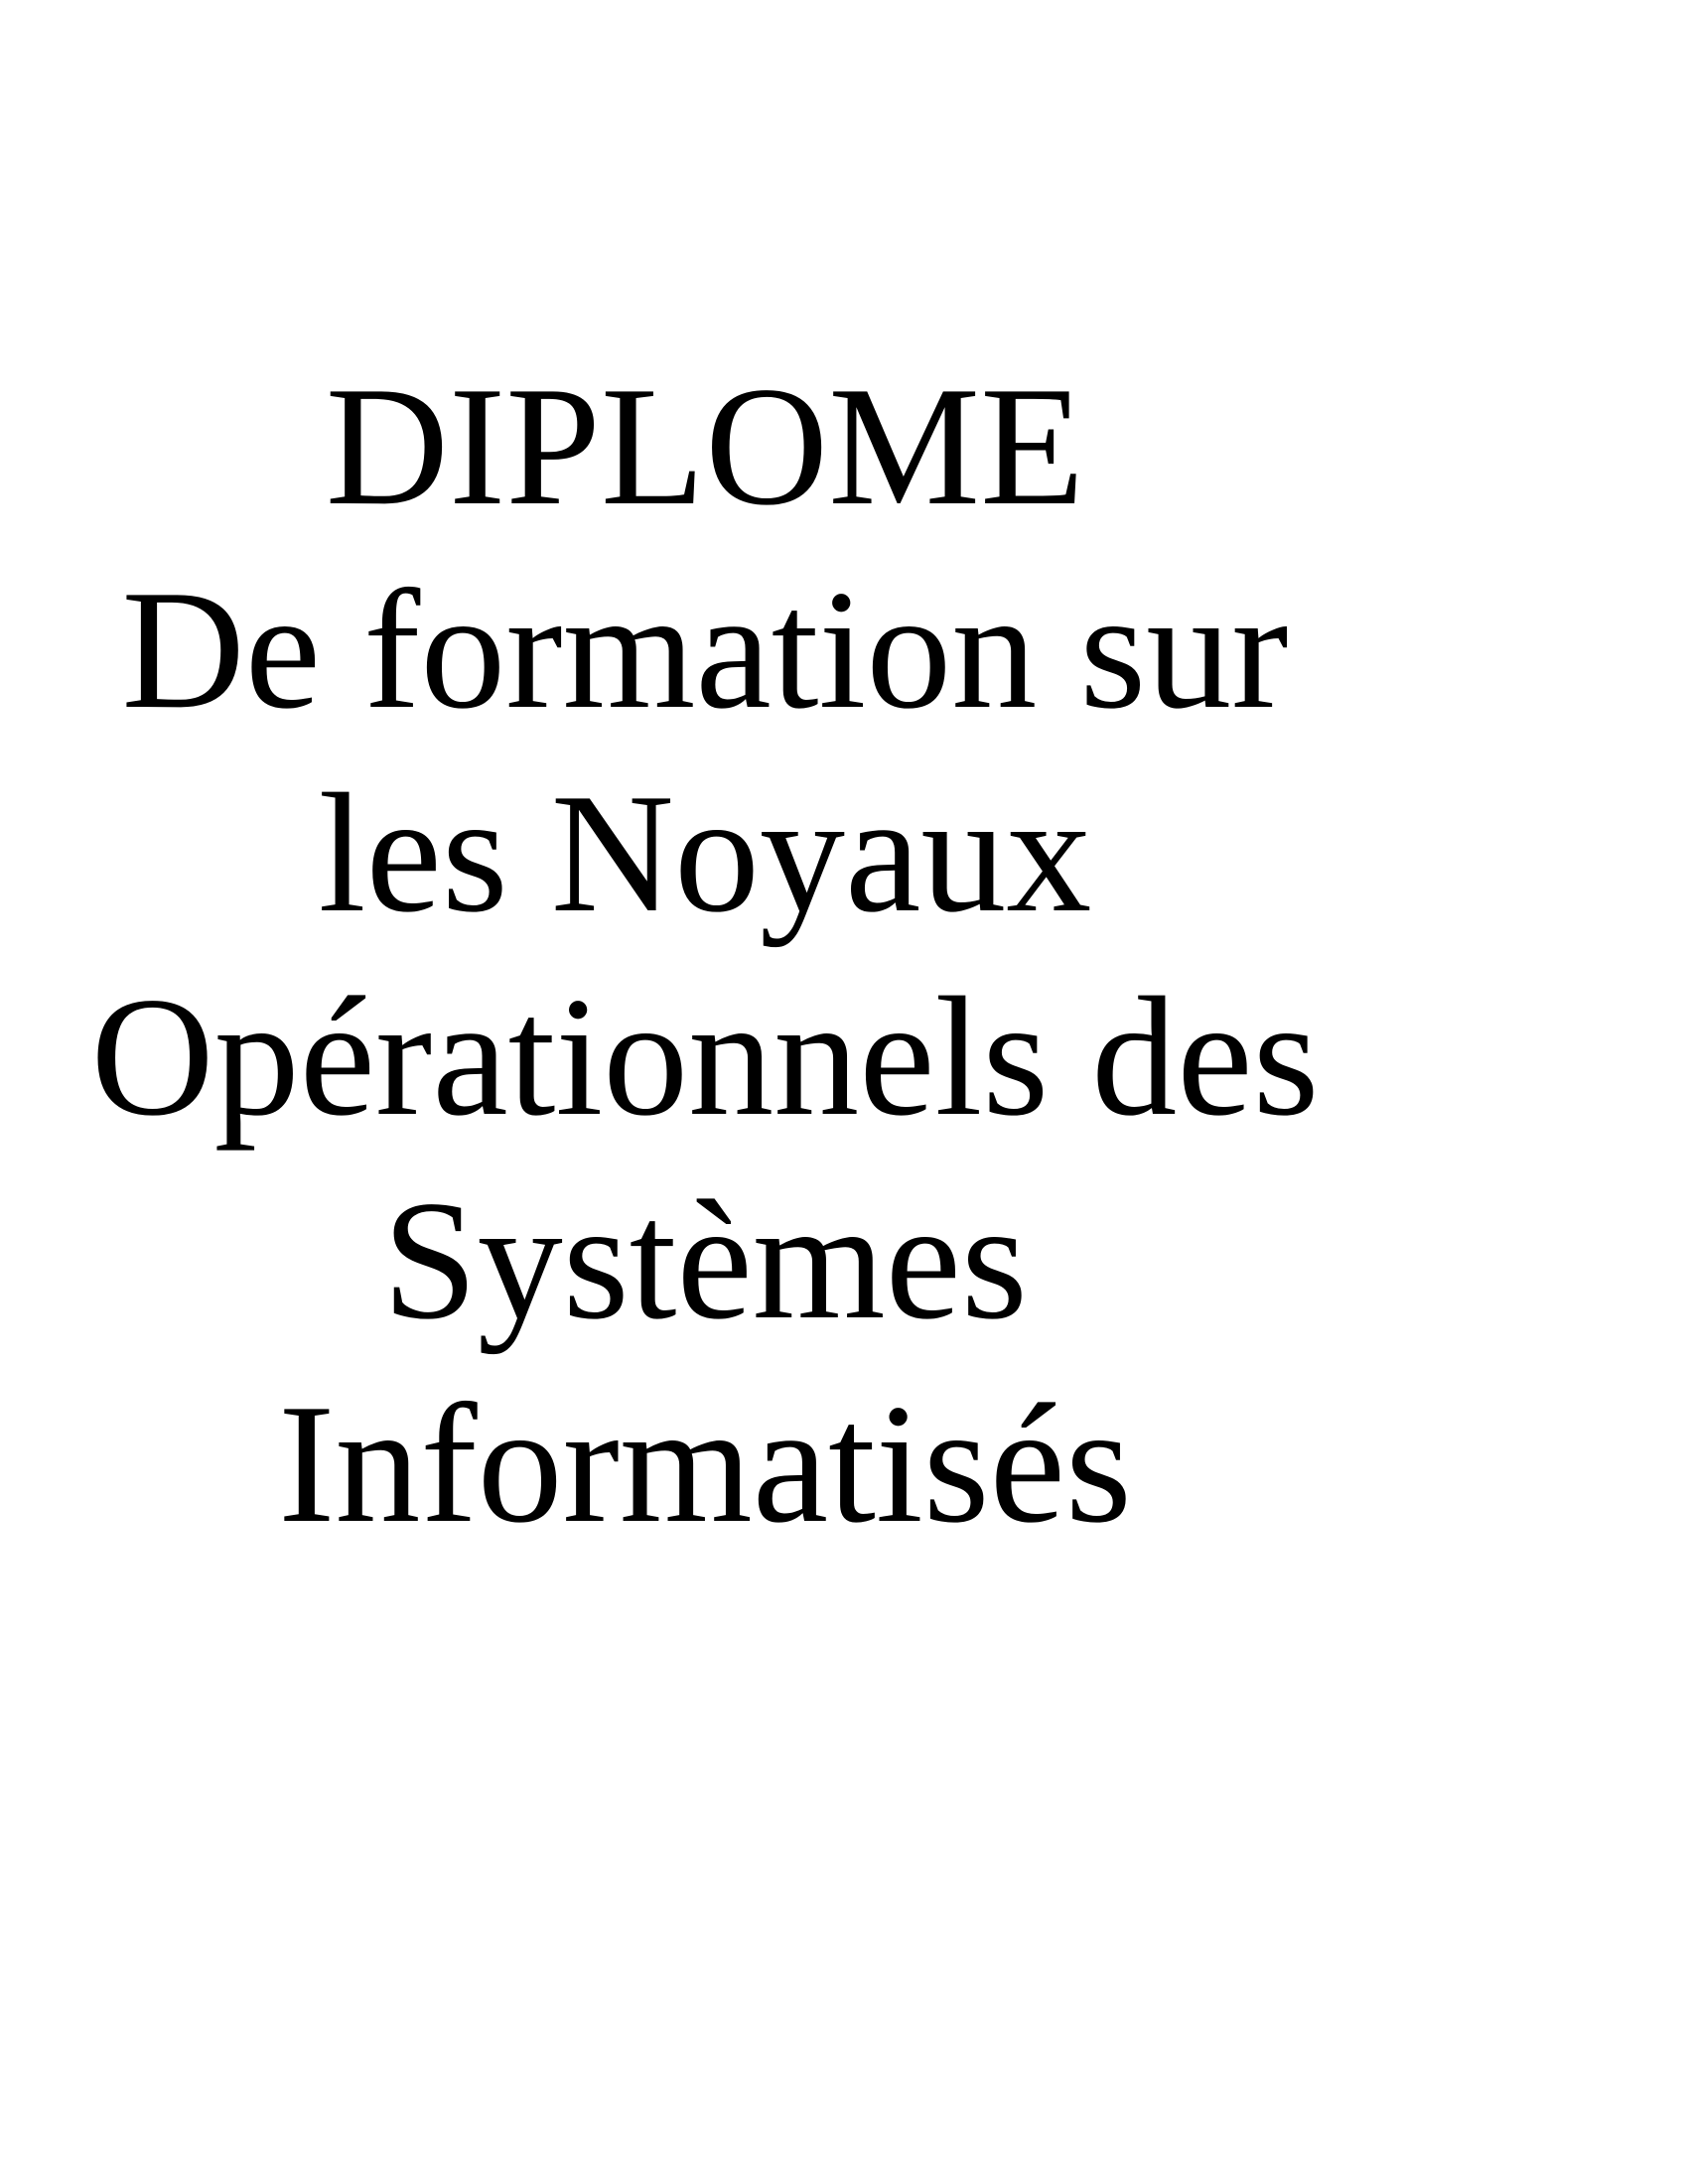 Image resolution: width=1688 pixels, height=2184 pixels. I want to click on subtitle-line-3: Opérationnels des, so click(705, 1057).